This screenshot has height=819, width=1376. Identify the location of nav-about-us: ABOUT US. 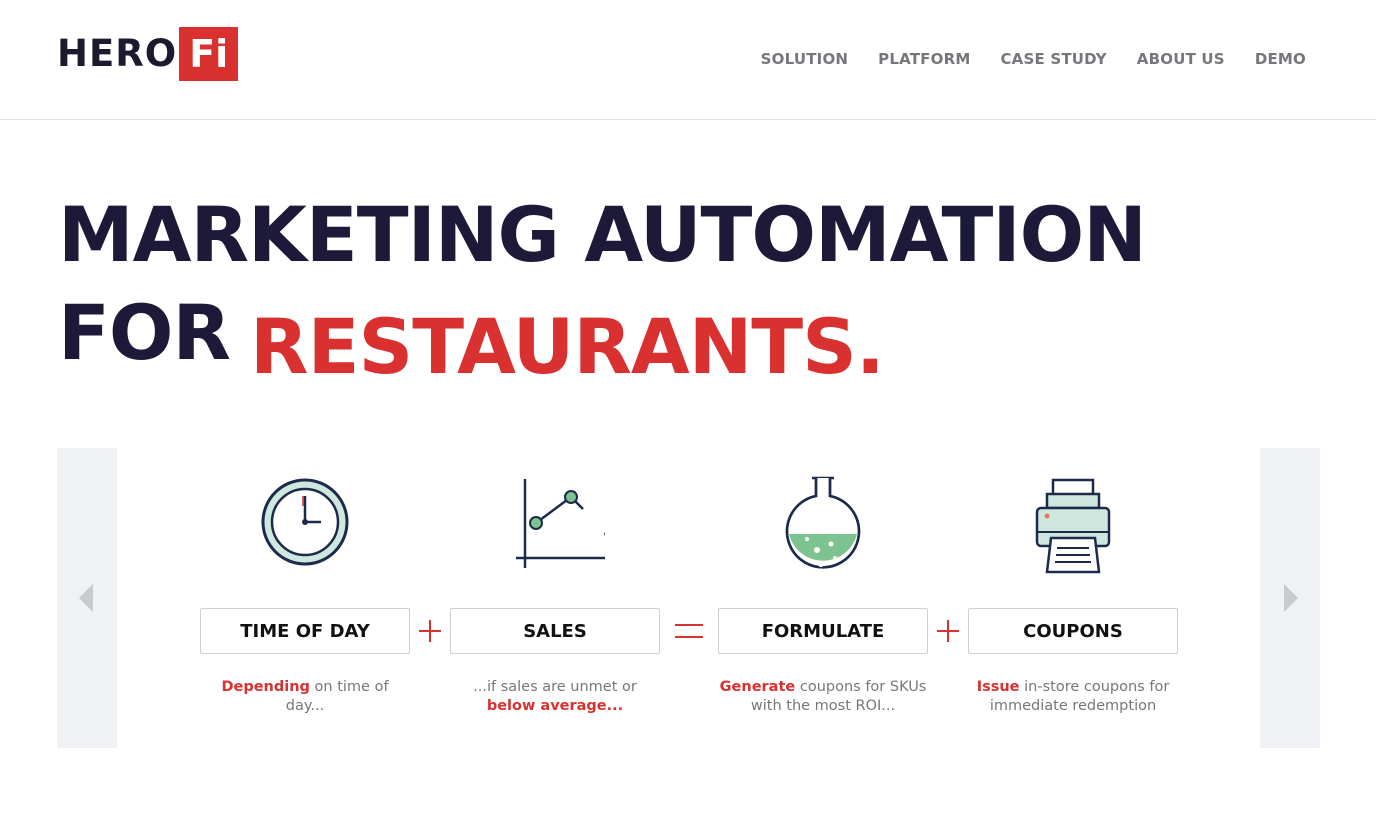
(1181, 59).